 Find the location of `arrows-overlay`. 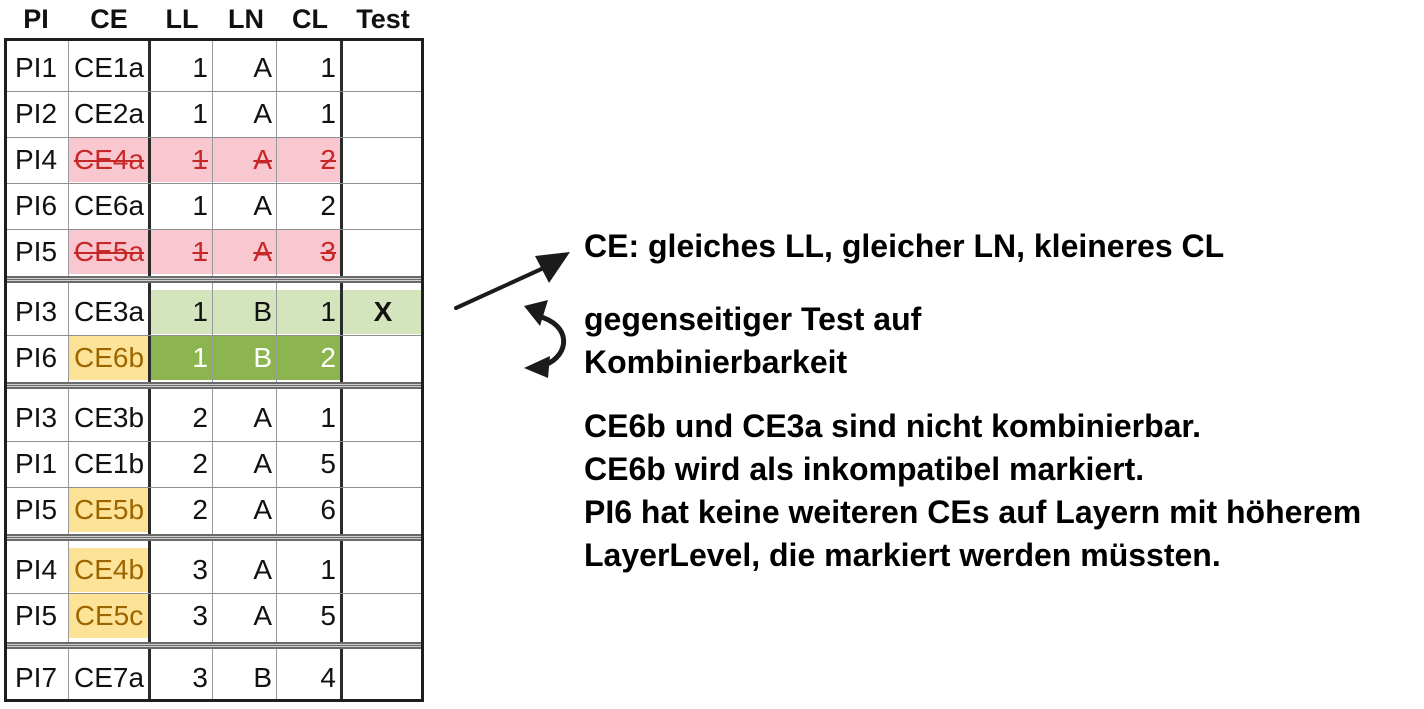

arrows-overlay is located at coordinates (512, 315).